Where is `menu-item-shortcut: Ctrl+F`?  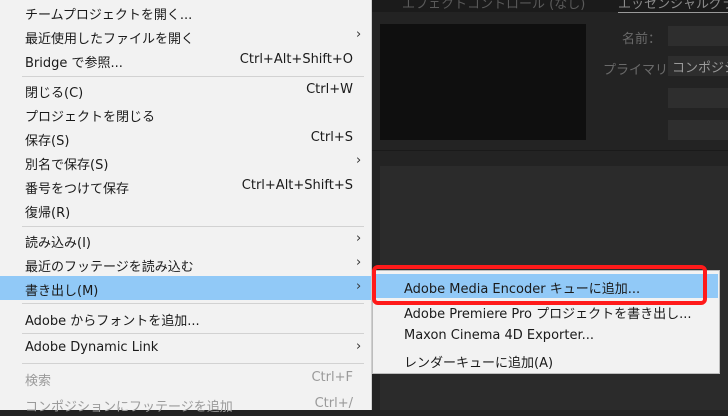 menu-item-shortcut: Ctrl+F is located at coordinates (332, 377).